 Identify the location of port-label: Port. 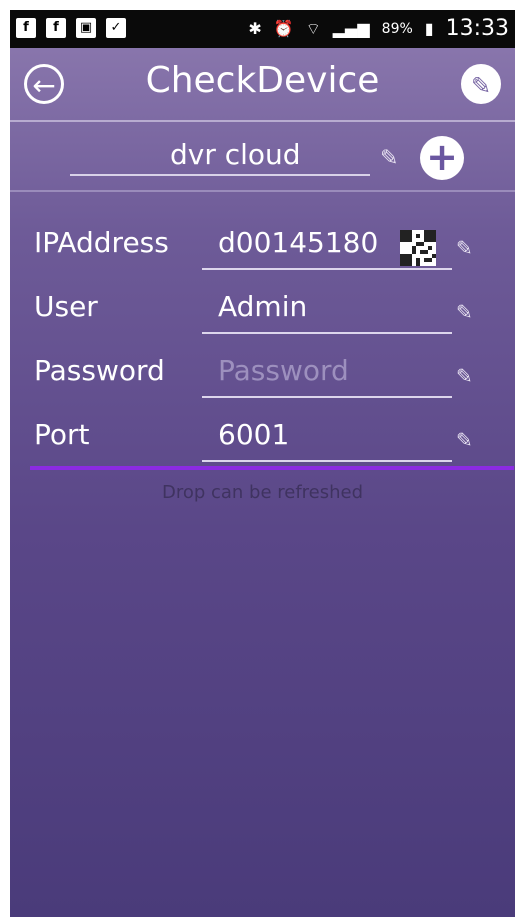
(62, 434).